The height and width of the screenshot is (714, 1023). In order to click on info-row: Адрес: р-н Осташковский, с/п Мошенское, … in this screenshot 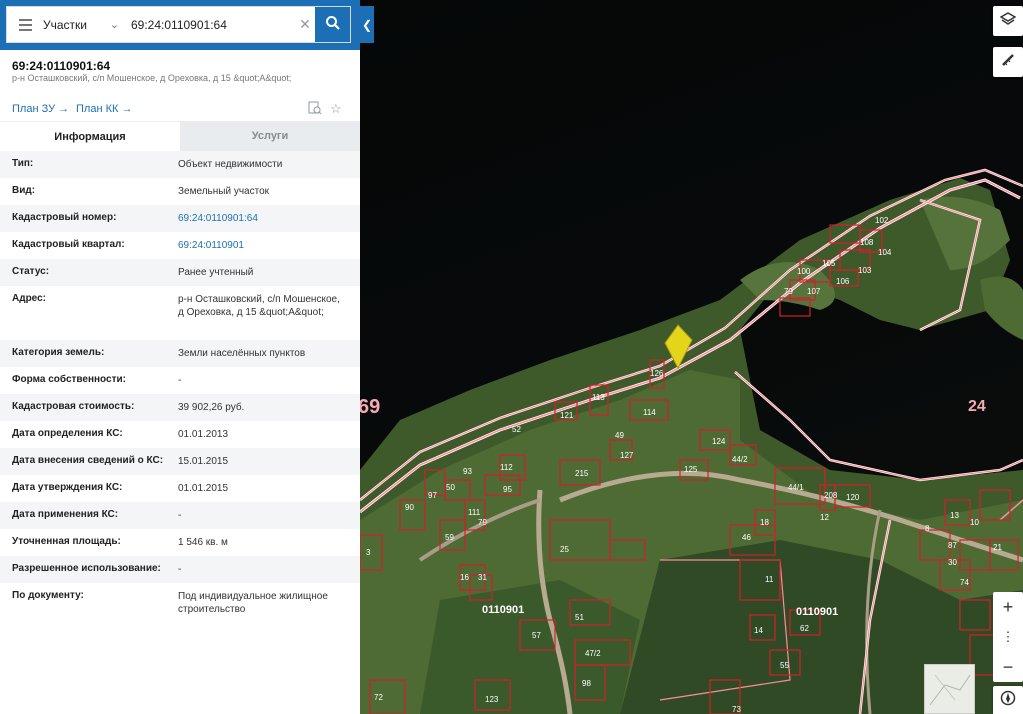, I will do `click(180, 313)`.